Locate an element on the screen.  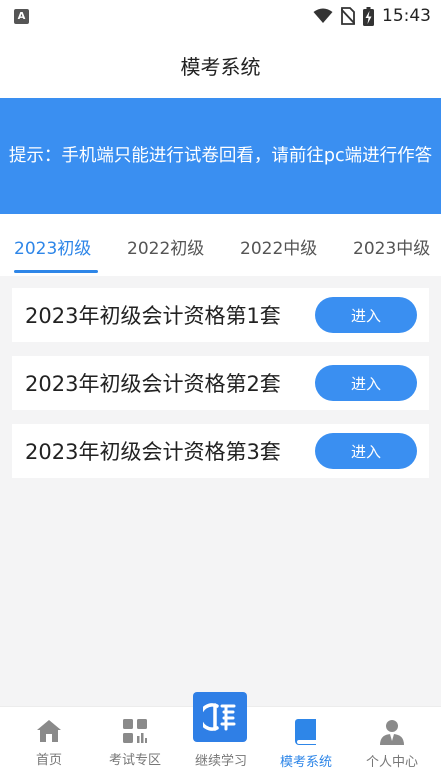
nav-mock-system: 模考系统 is located at coordinates (306, 744).